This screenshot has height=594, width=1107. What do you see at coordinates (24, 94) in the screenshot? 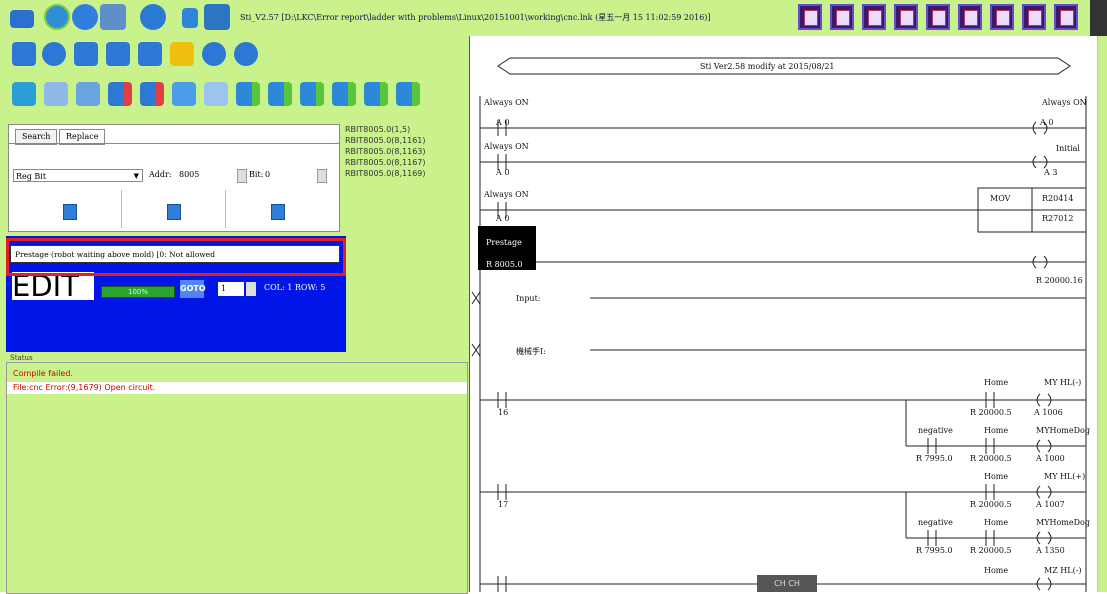
I see `copy-icon` at bounding box center [24, 94].